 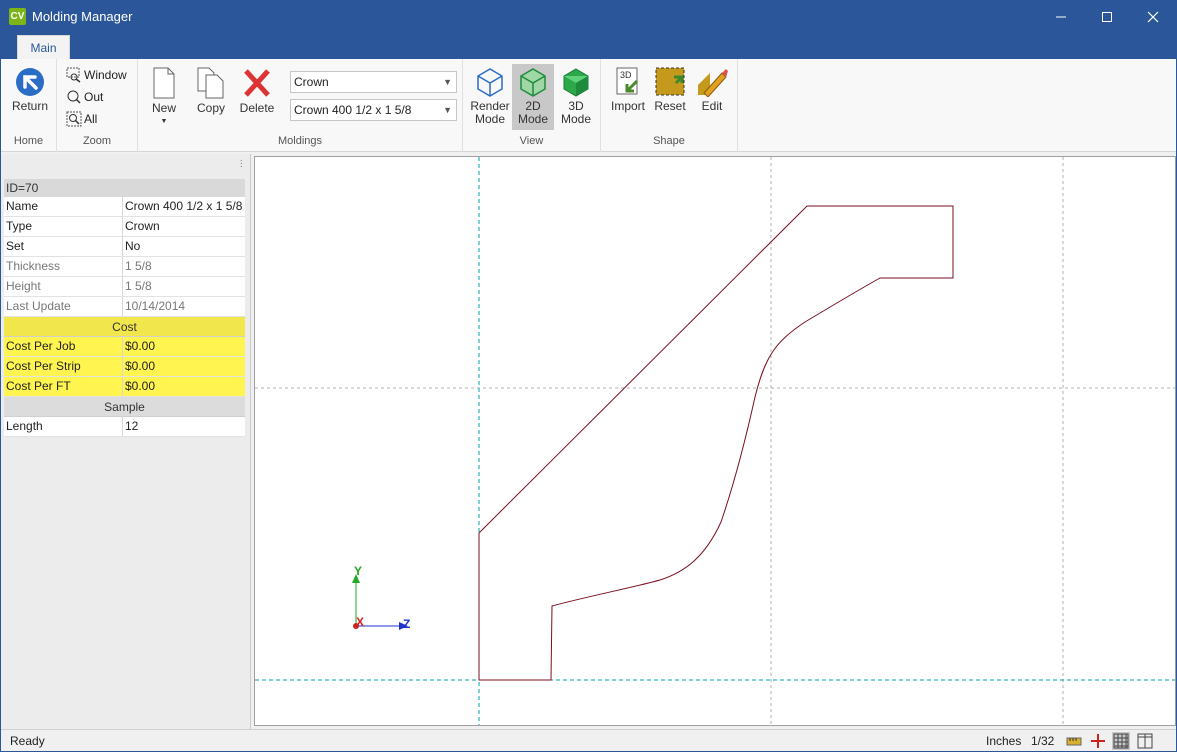 What do you see at coordinates (63, 366) in the screenshot?
I see `prop-label: Cost Per Strip` at bounding box center [63, 366].